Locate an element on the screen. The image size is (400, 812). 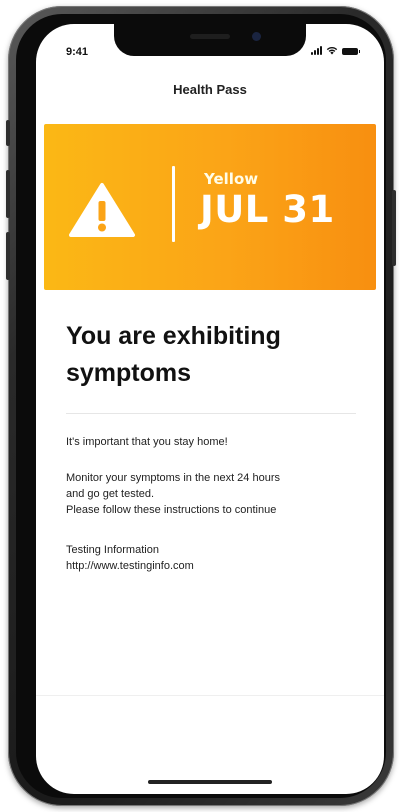
footer-divider is located at coordinates (210, 695).